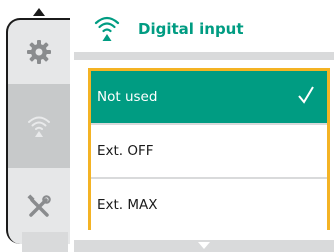  Describe the element at coordinates (209, 97) in the screenshot. I see `option-not-used: Not used` at that location.